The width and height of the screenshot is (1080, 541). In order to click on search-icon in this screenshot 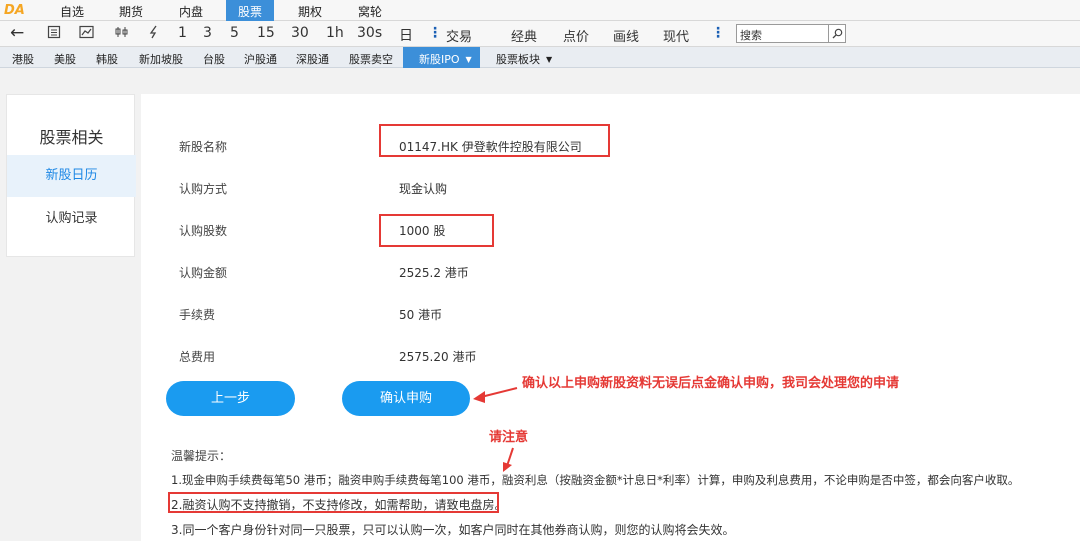, I will do `click(836, 33)`.